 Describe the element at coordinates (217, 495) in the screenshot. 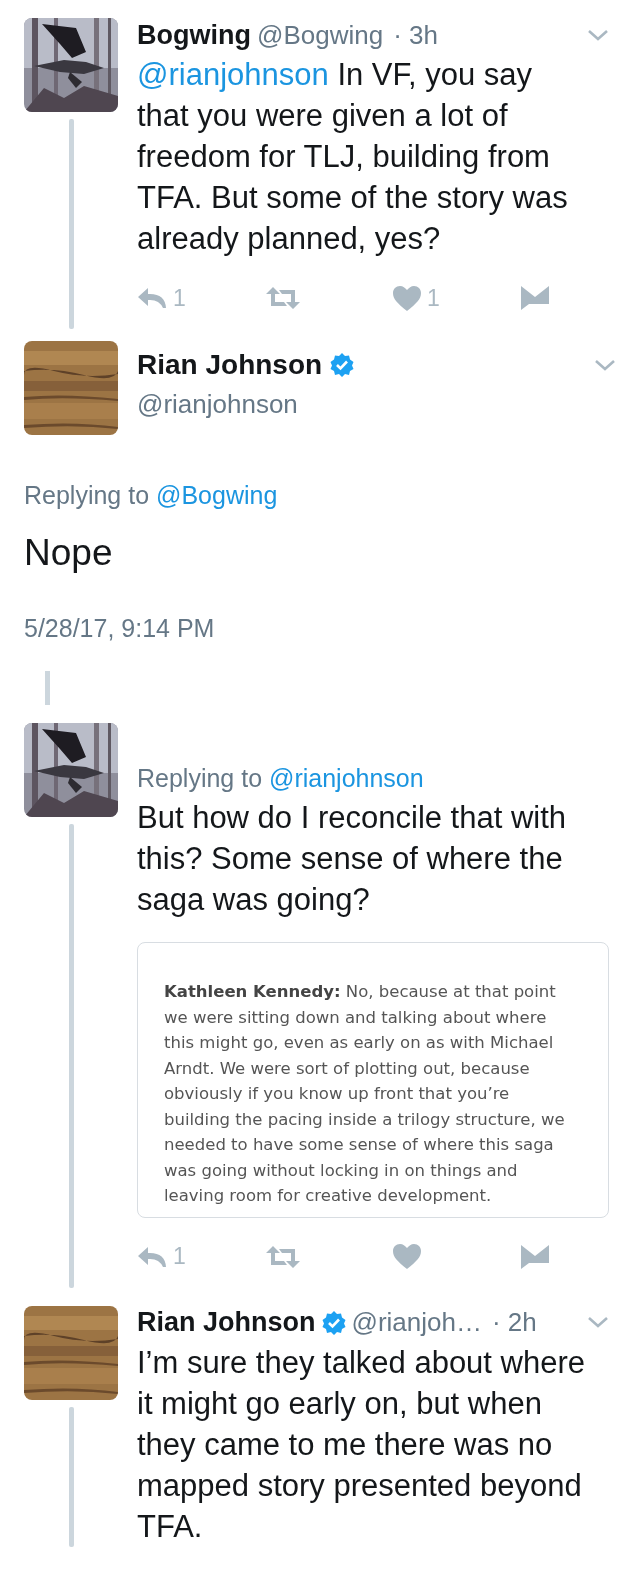

I see `mention-link: @Bogwing` at that location.